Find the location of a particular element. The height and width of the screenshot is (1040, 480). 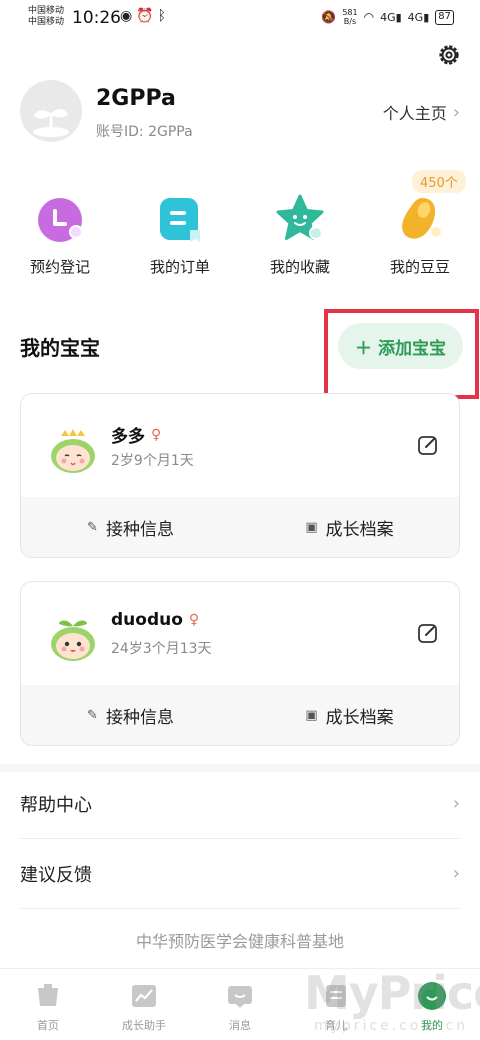

tab-home: 首页 is located at coordinates (48, 1004).